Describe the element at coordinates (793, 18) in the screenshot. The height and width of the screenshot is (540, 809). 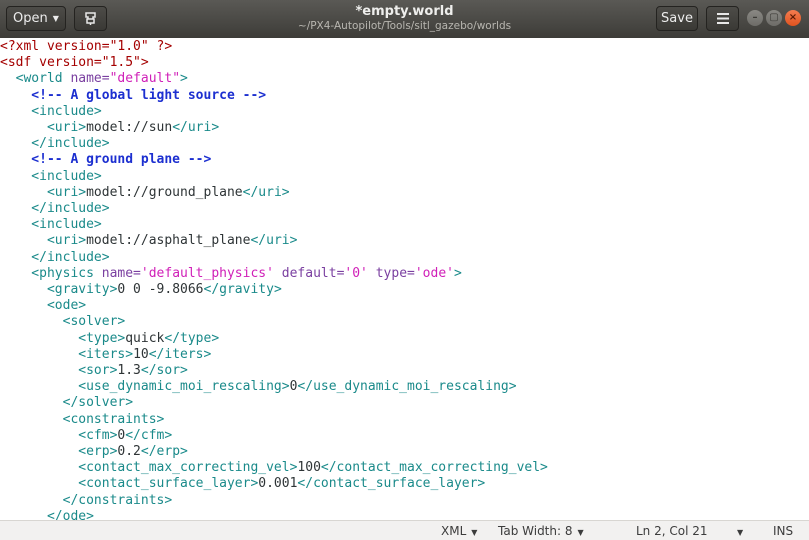
I see `close-icon: ×` at that location.